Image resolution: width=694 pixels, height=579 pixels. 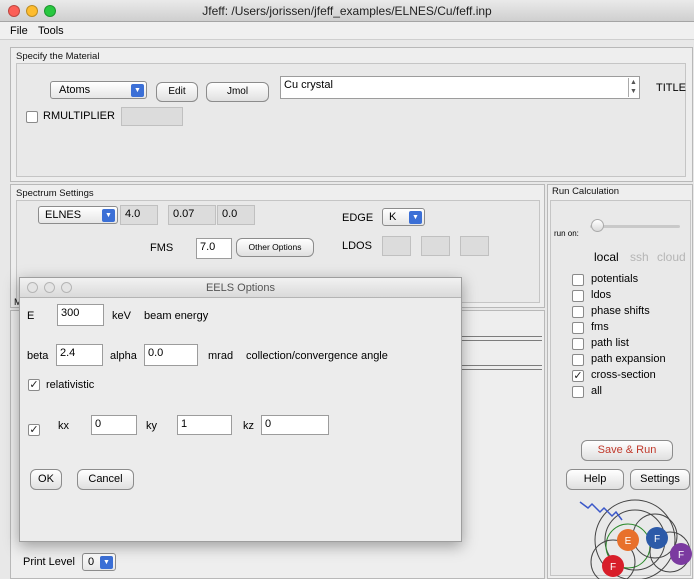 What do you see at coordinates (600, 327) in the screenshot?
I see `run-check-label: fms` at bounding box center [600, 327].